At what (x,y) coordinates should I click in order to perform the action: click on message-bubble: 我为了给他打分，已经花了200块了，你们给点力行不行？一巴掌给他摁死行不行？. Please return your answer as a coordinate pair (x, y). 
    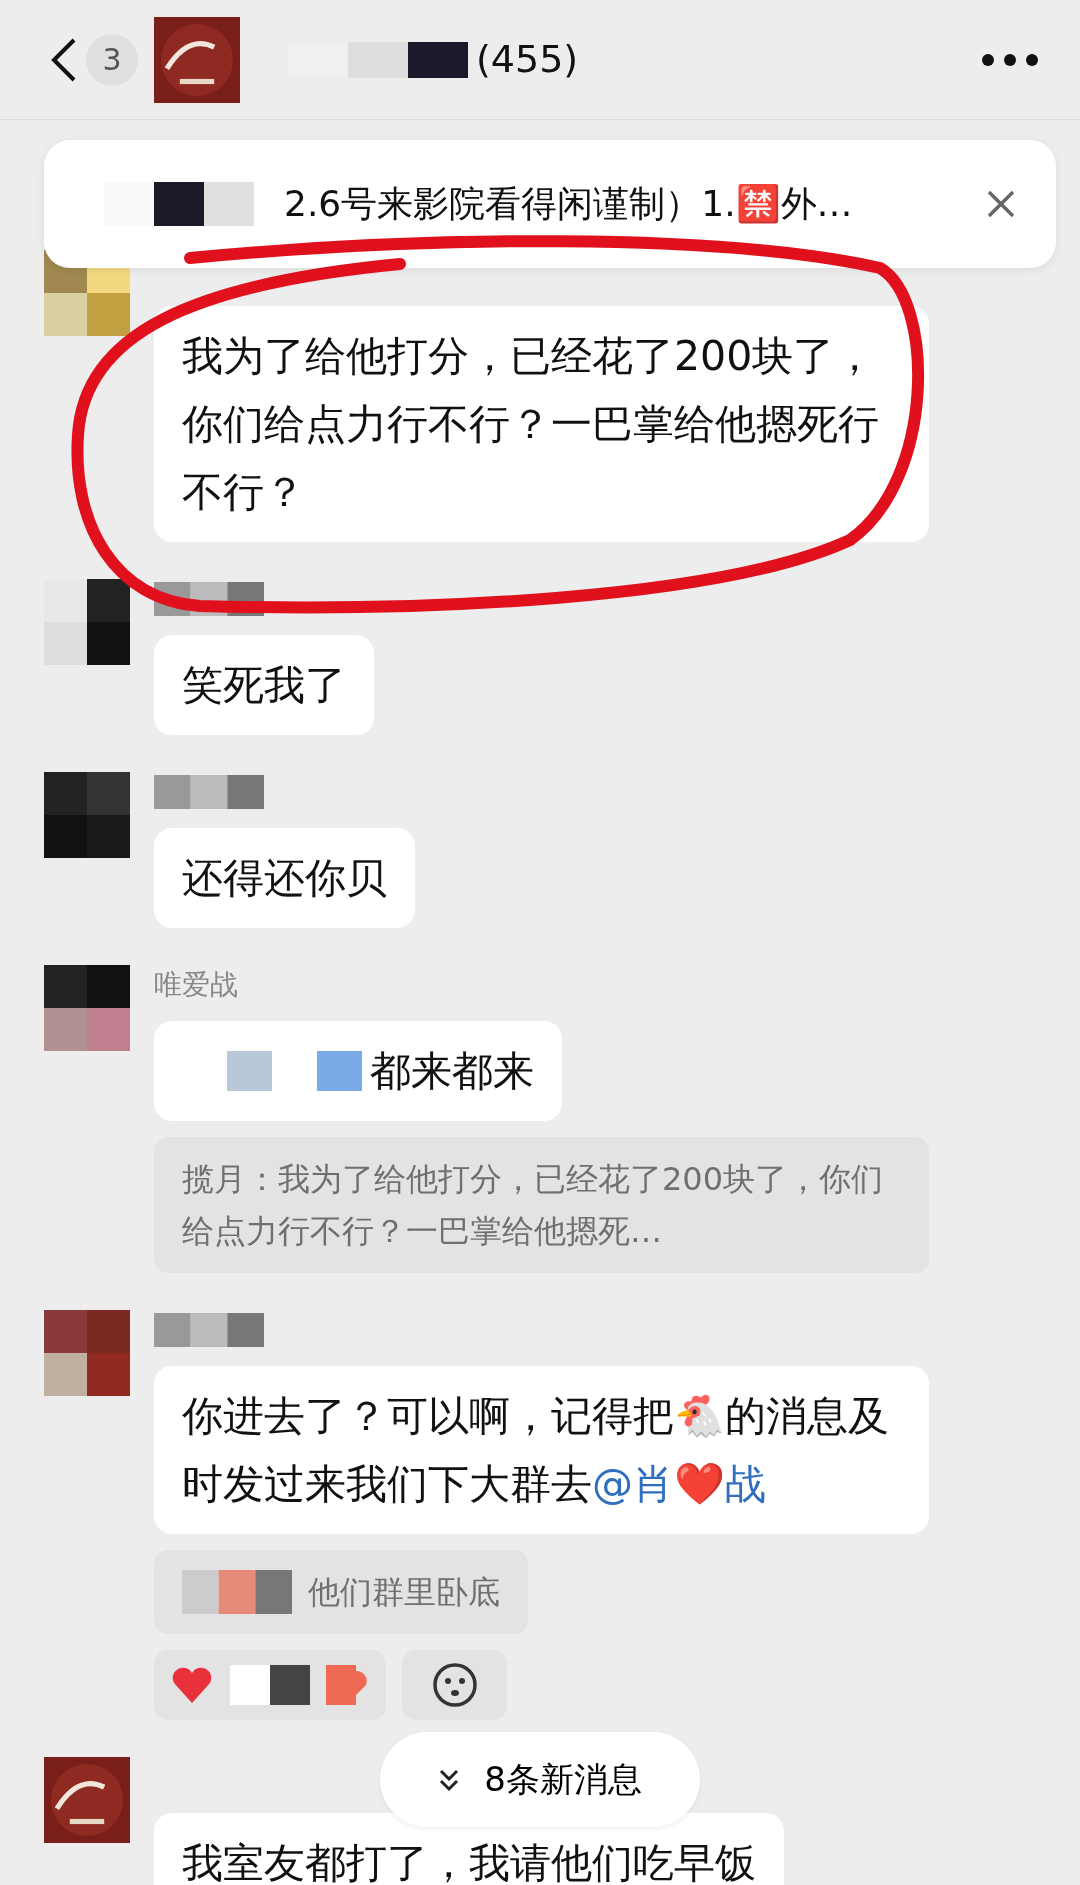
    Looking at the image, I should click on (541, 424).